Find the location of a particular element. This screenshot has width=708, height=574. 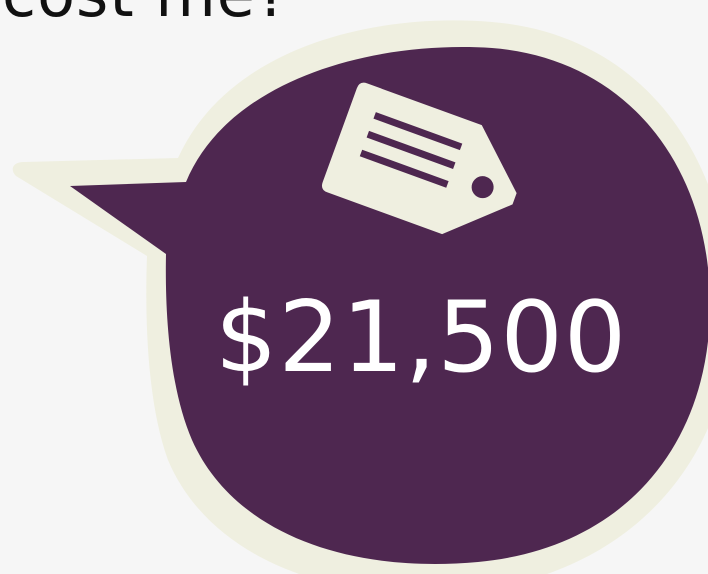

price-value: $21,500 is located at coordinates (421, 338).